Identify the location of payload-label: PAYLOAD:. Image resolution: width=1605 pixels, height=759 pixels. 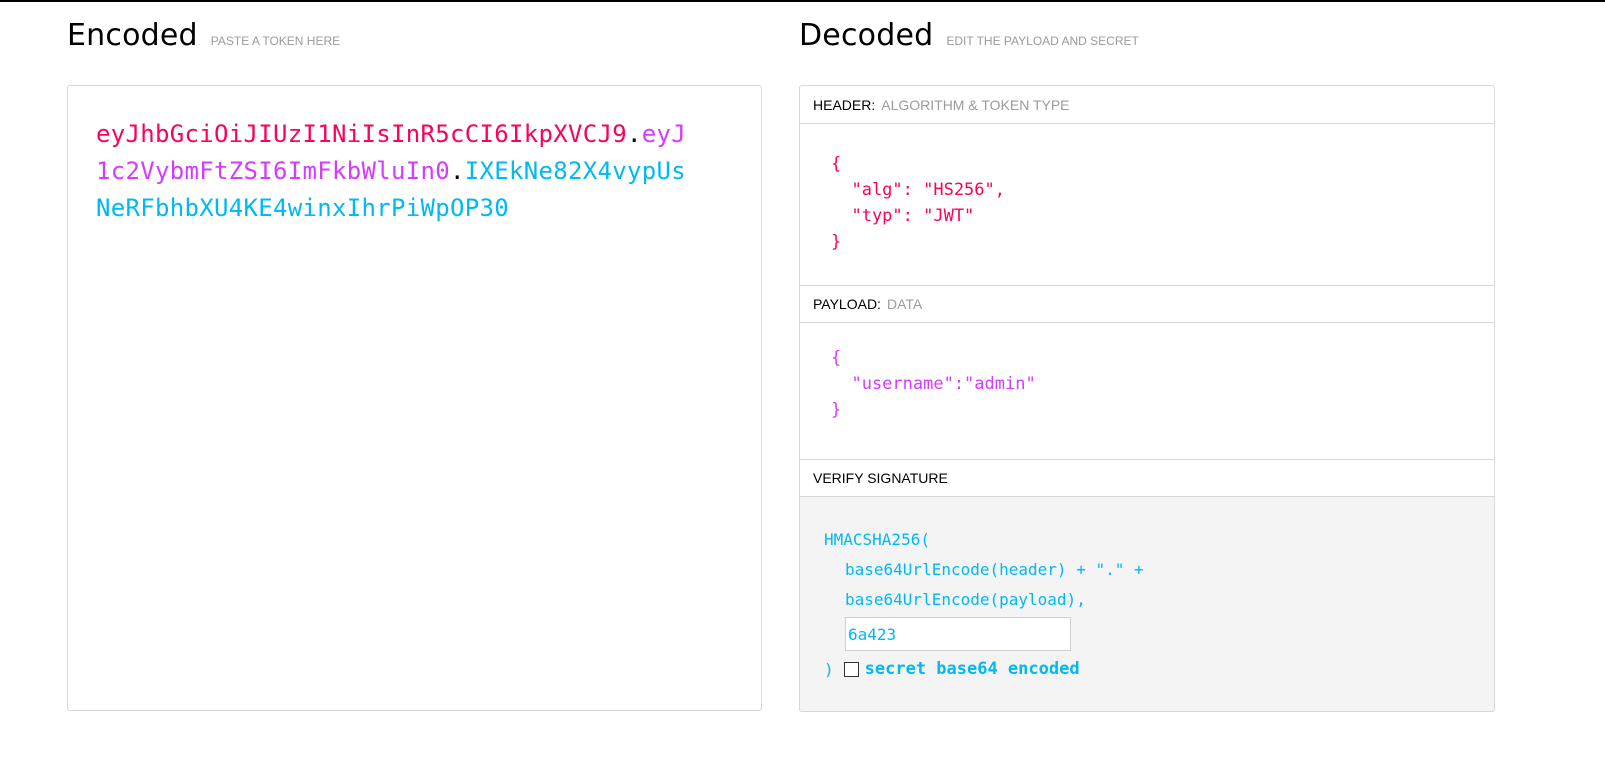
(847, 304).